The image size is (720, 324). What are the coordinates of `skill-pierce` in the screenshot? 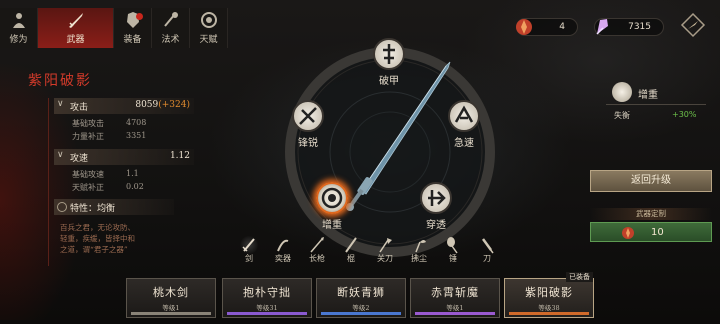 It's located at (436, 198).